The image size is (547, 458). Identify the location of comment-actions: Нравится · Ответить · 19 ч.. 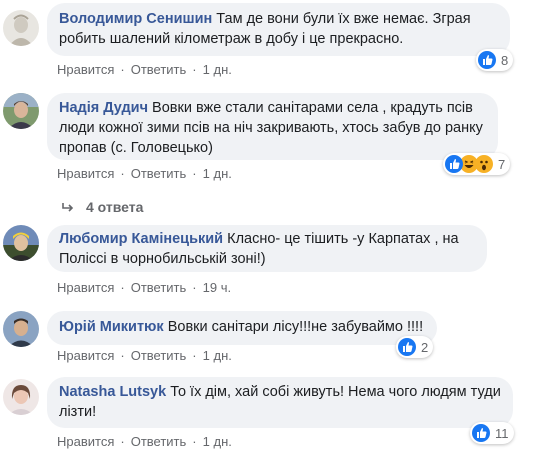
(144, 287).